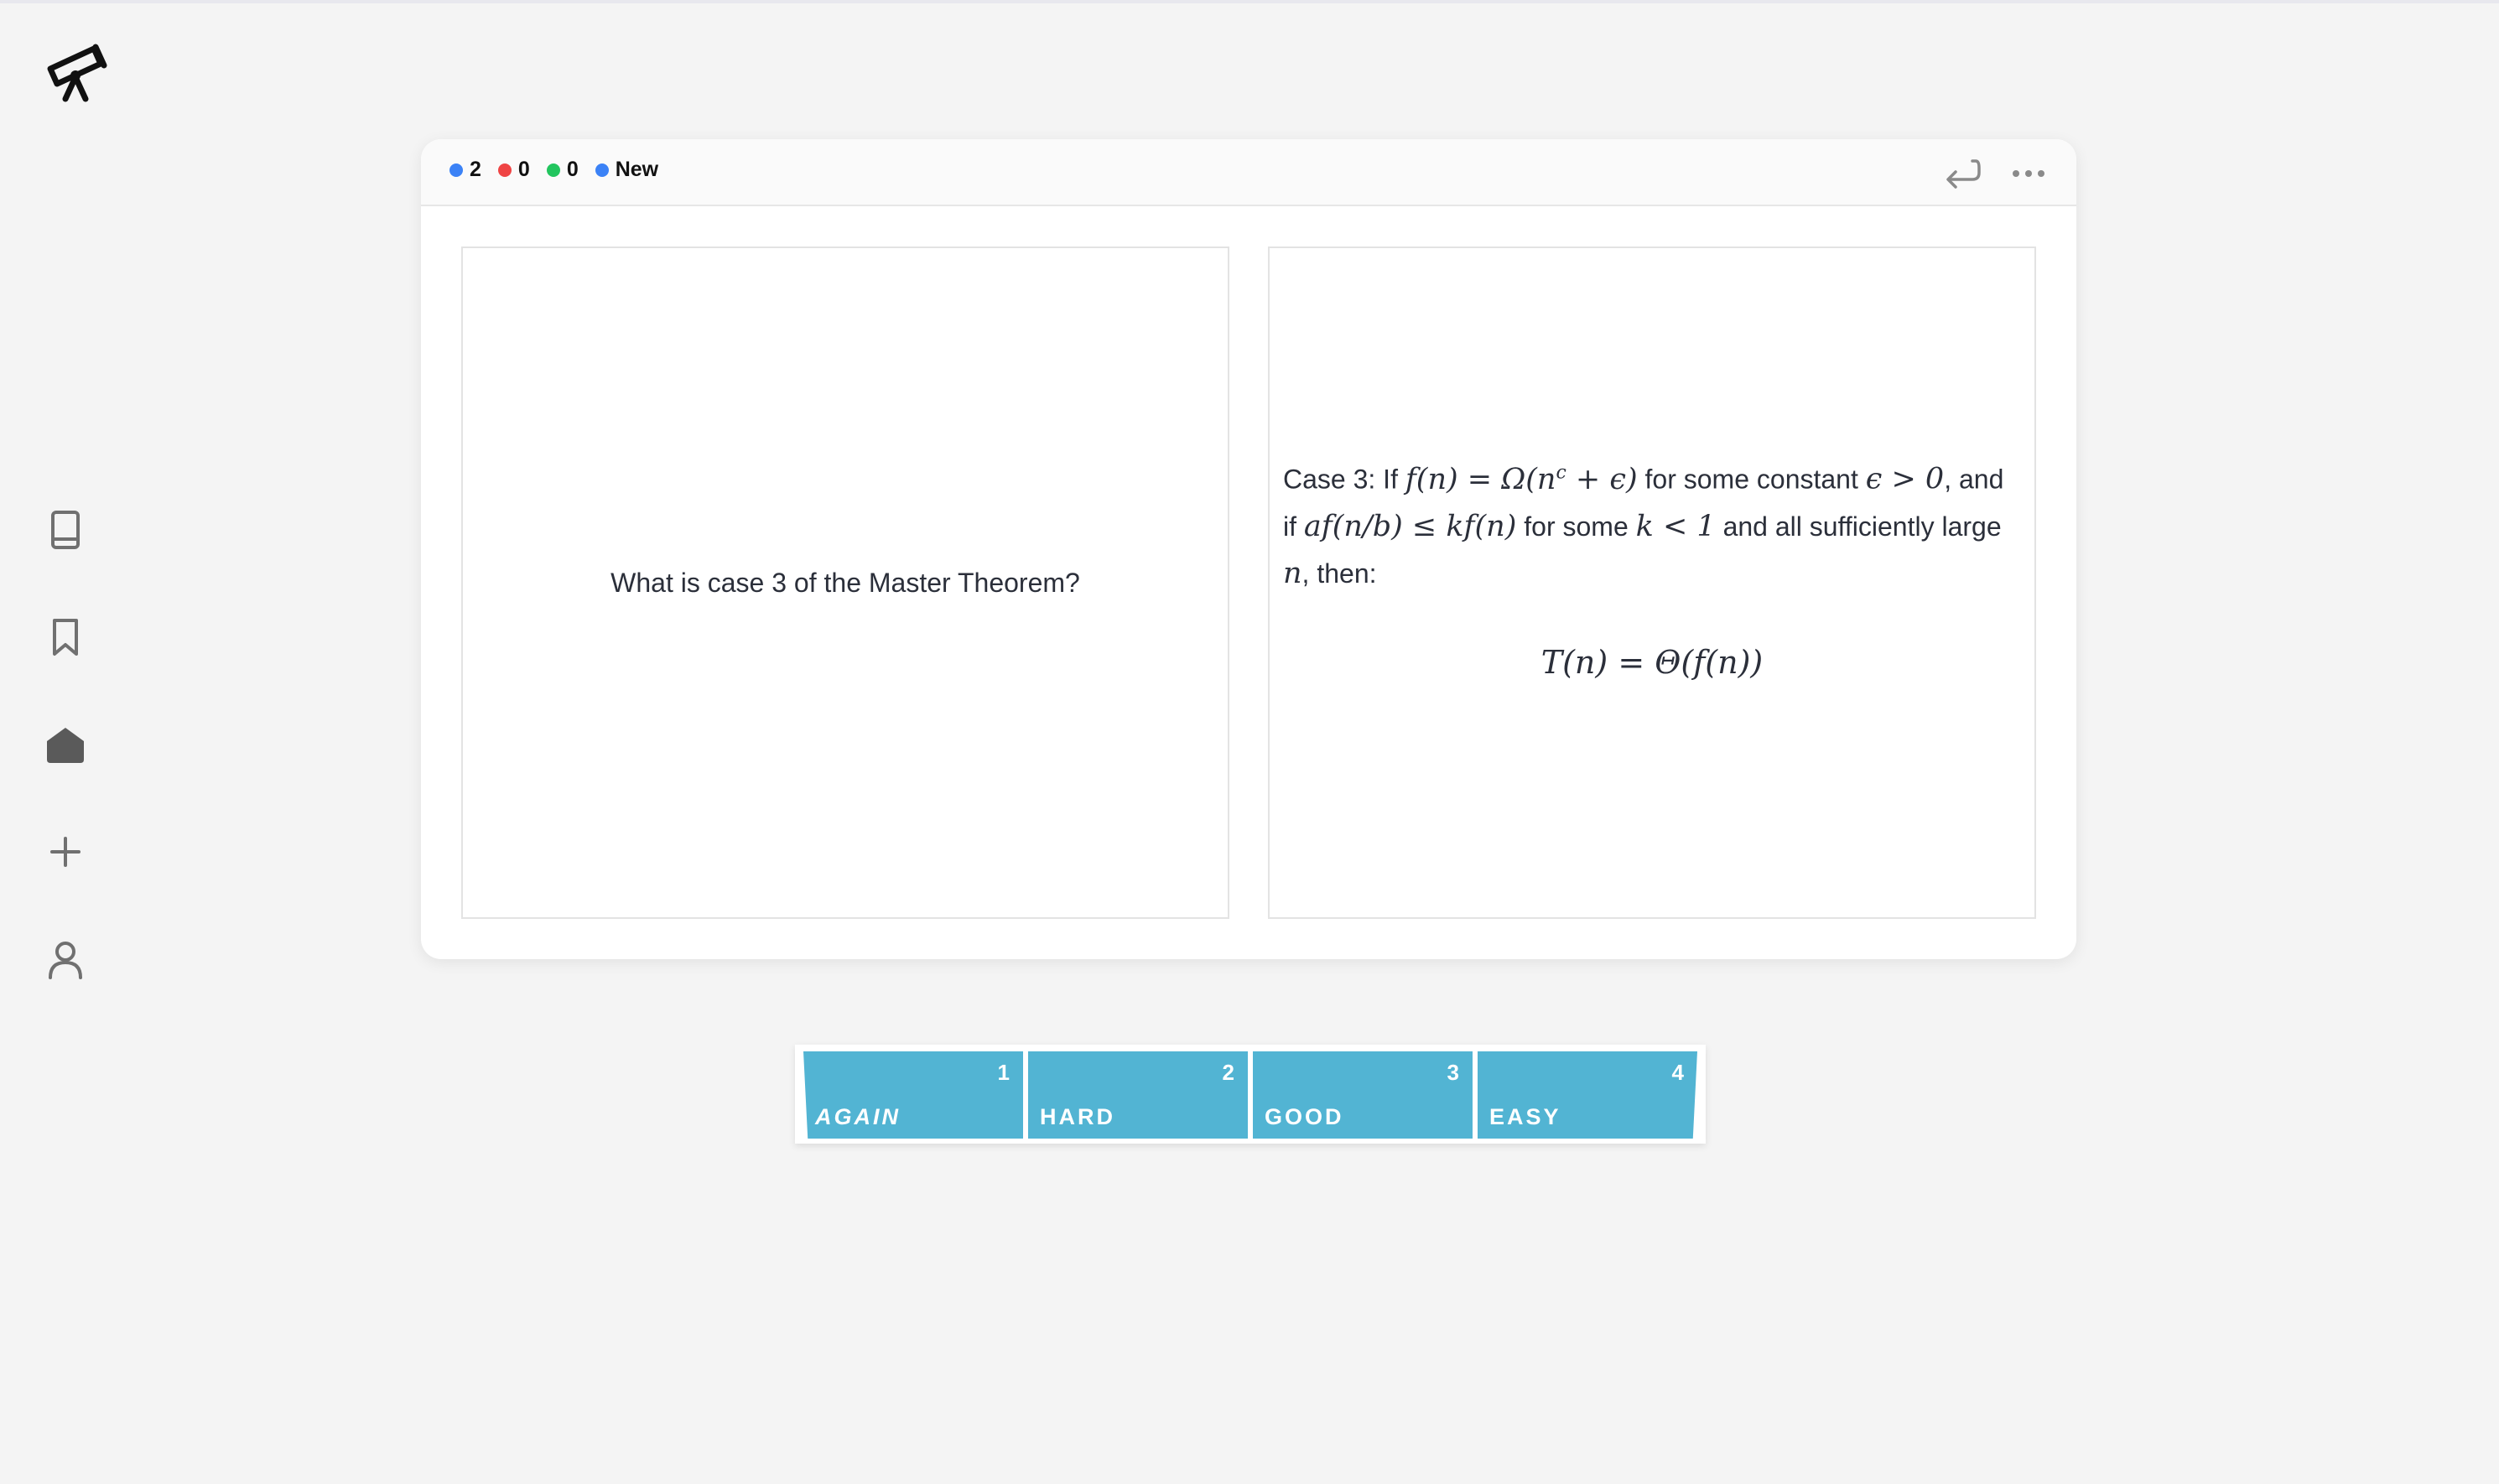 Image resolution: width=2499 pixels, height=1484 pixels. What do you see at coordinates (505, 170) in the screenshot?
I see `red-dot-icon` at bounding box center [505, 170].